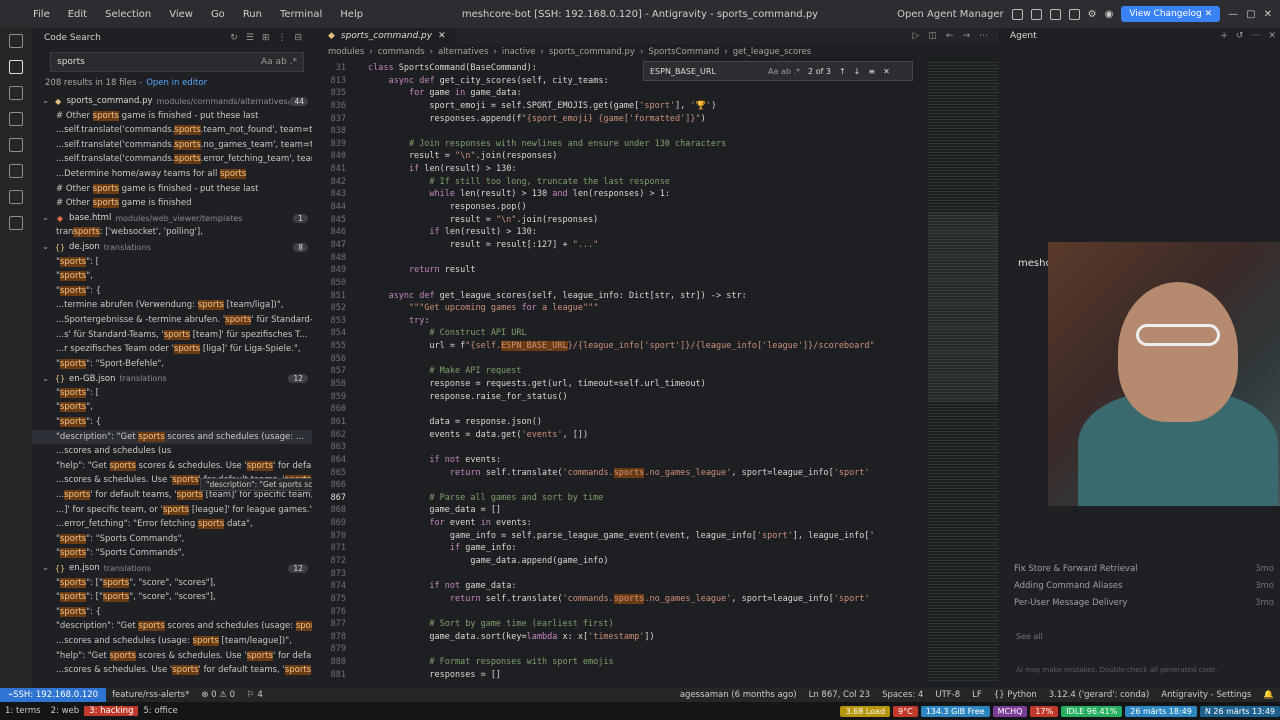 This screenshot has height=720, width=1280. What do you see at coordinates (1017, 14) in the screenshot?
I see `layout-icon` at bounding box center [1017, 14].